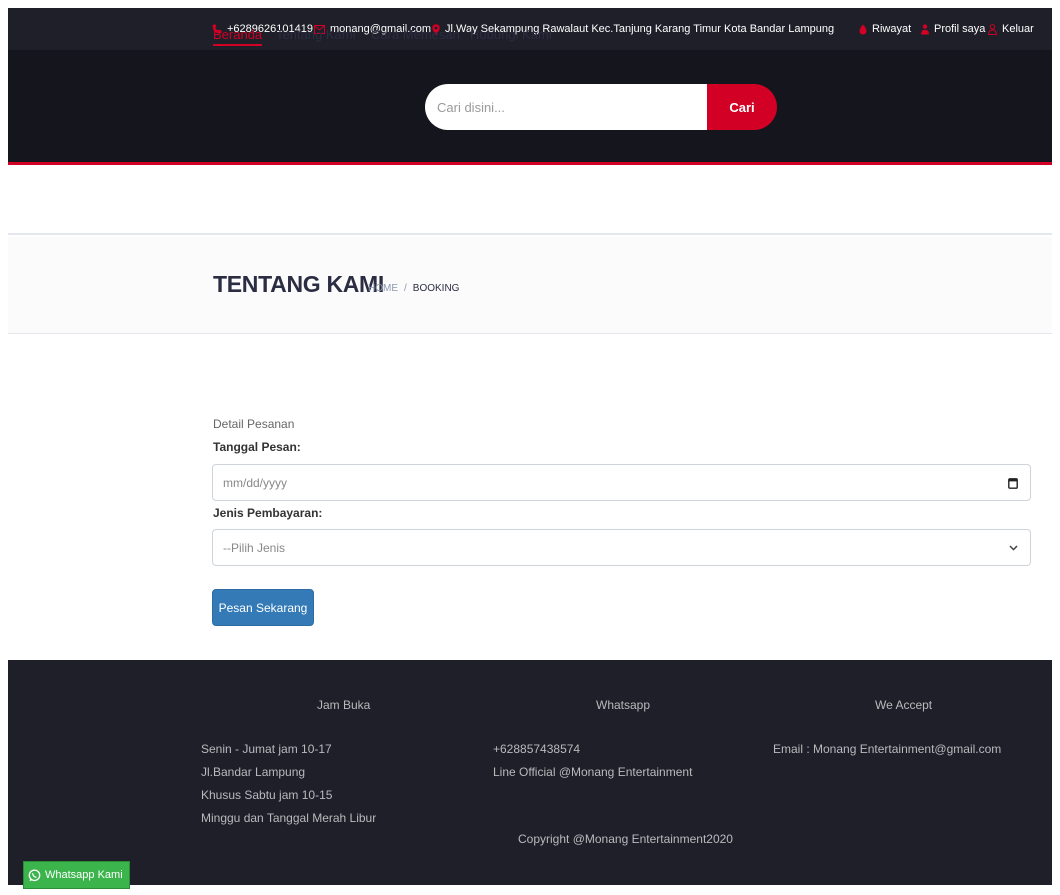 The height and width of the screenshot is (895, 1060). I want to click on search-button: Cari, so click(742, 107).